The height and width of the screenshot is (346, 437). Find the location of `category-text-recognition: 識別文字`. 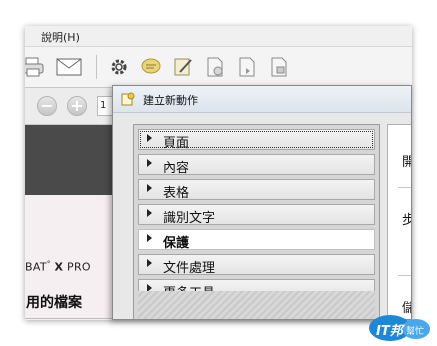

category-text-recognition: 識別文字 is located at coordinates (256, 215).